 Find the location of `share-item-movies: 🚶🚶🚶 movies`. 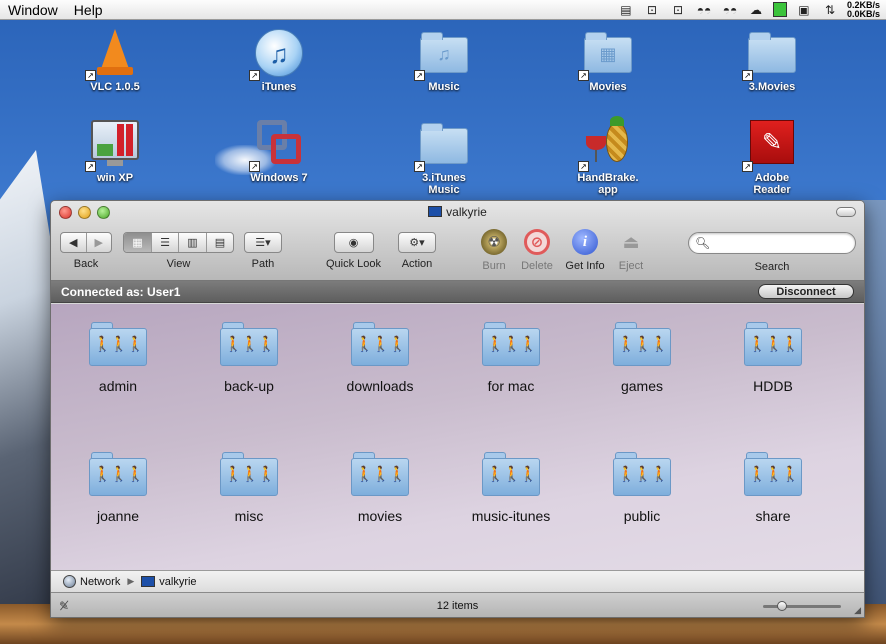

share-item-movies: 🚶🚶🚶 movies is located at coordinates (380, 488).